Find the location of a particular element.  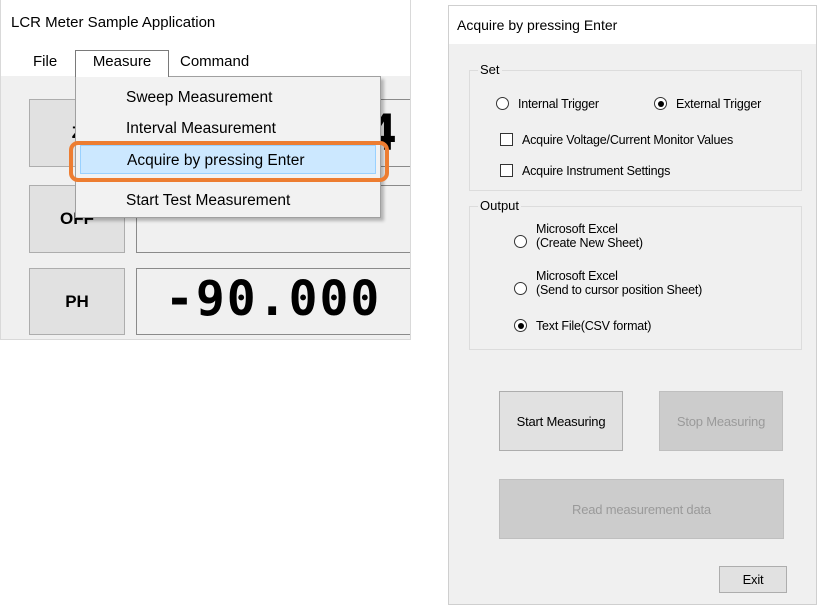

parameter-button-3: PH is located at coordinates (77, 301).